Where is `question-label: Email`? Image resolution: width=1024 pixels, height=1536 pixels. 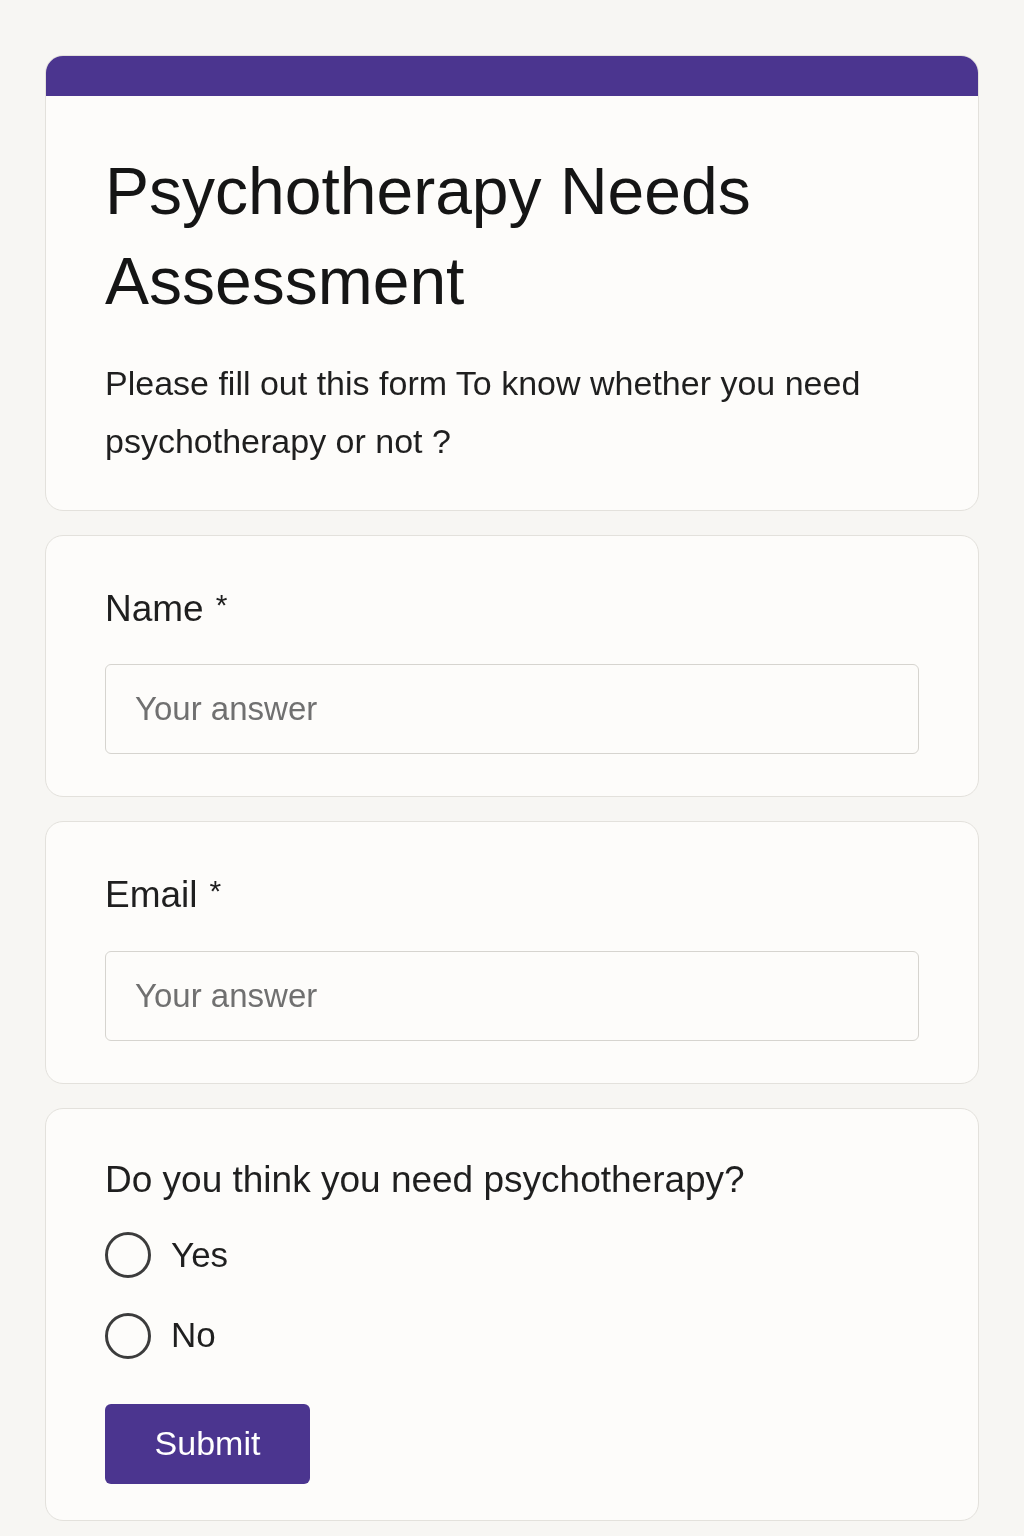
question-label: Email is located at coordinates (151, 895).